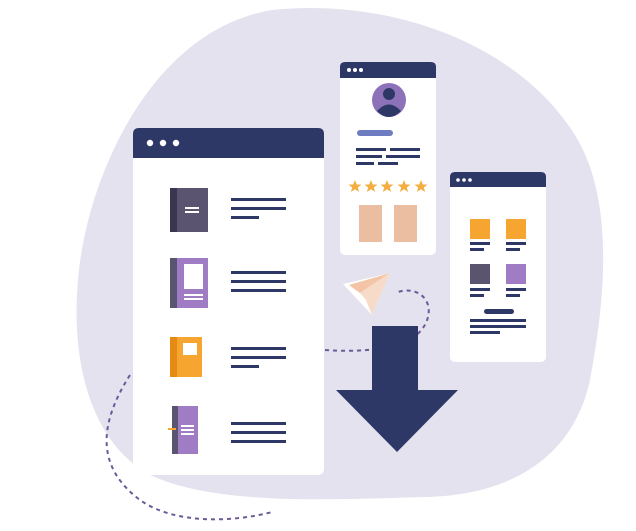  What do you see at coordinates (498, 267) in the screenshot?
I see `grid-window` at bounding box center [498, 267].